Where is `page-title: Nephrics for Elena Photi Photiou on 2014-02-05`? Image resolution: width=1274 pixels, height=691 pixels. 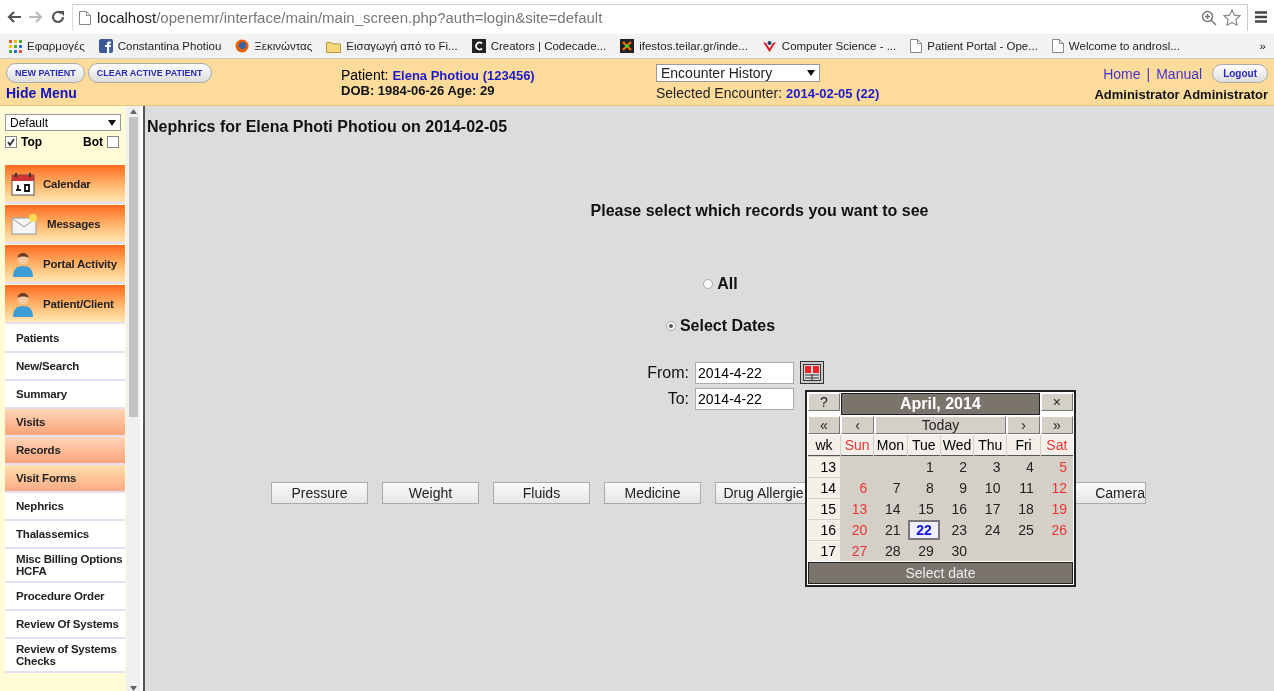 page-title: Nephrics for Elena Photi Photiou on 2014-02-05 is located at coordinates (327, 126).